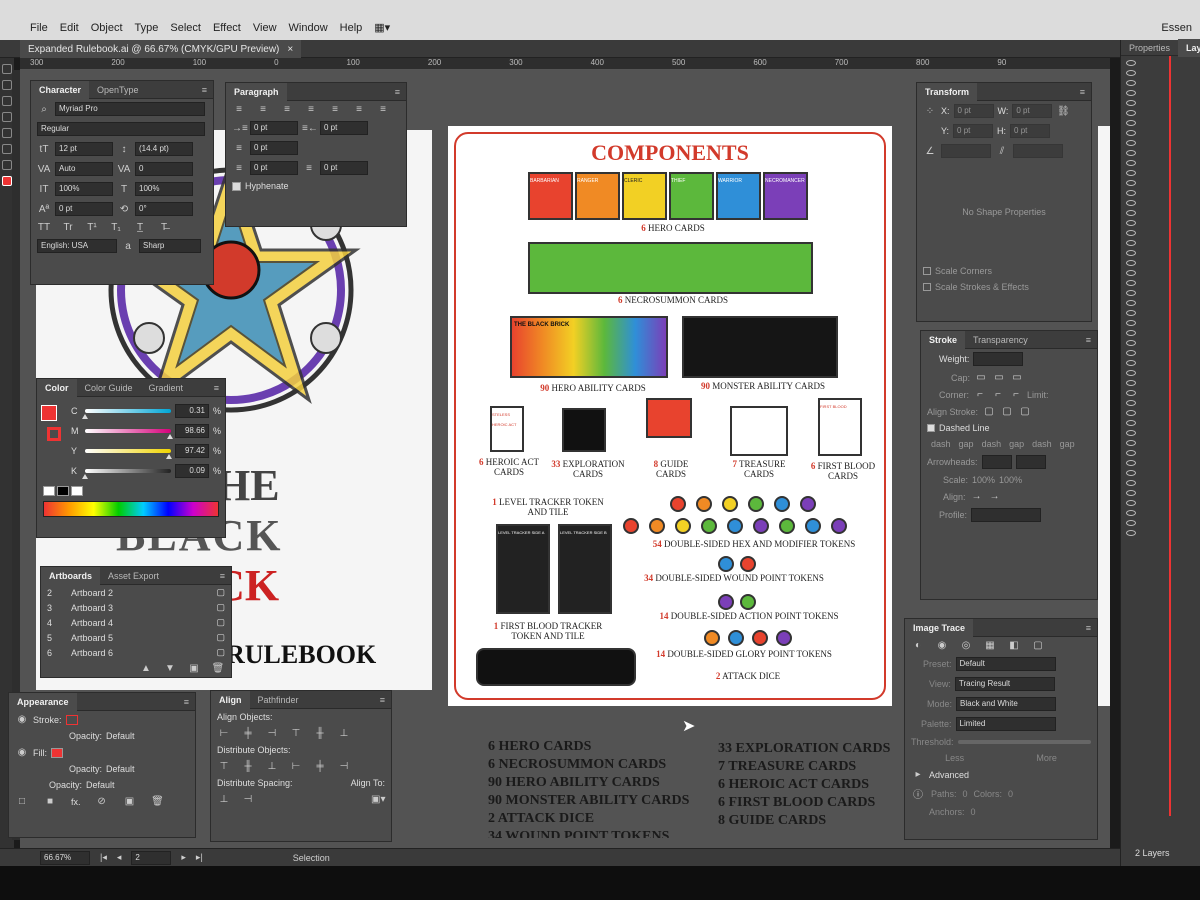 The image size is (1200, 900). Describe the element at coordinates (141, 653) in the screenshot. I see `artboard-name: Artboard 6` at that location.